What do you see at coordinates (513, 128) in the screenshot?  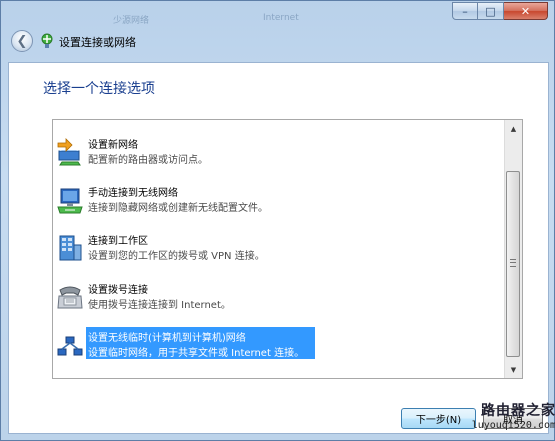 I see `scroll-up-arrow-icon: ▲` at bounding box center [513, 128].